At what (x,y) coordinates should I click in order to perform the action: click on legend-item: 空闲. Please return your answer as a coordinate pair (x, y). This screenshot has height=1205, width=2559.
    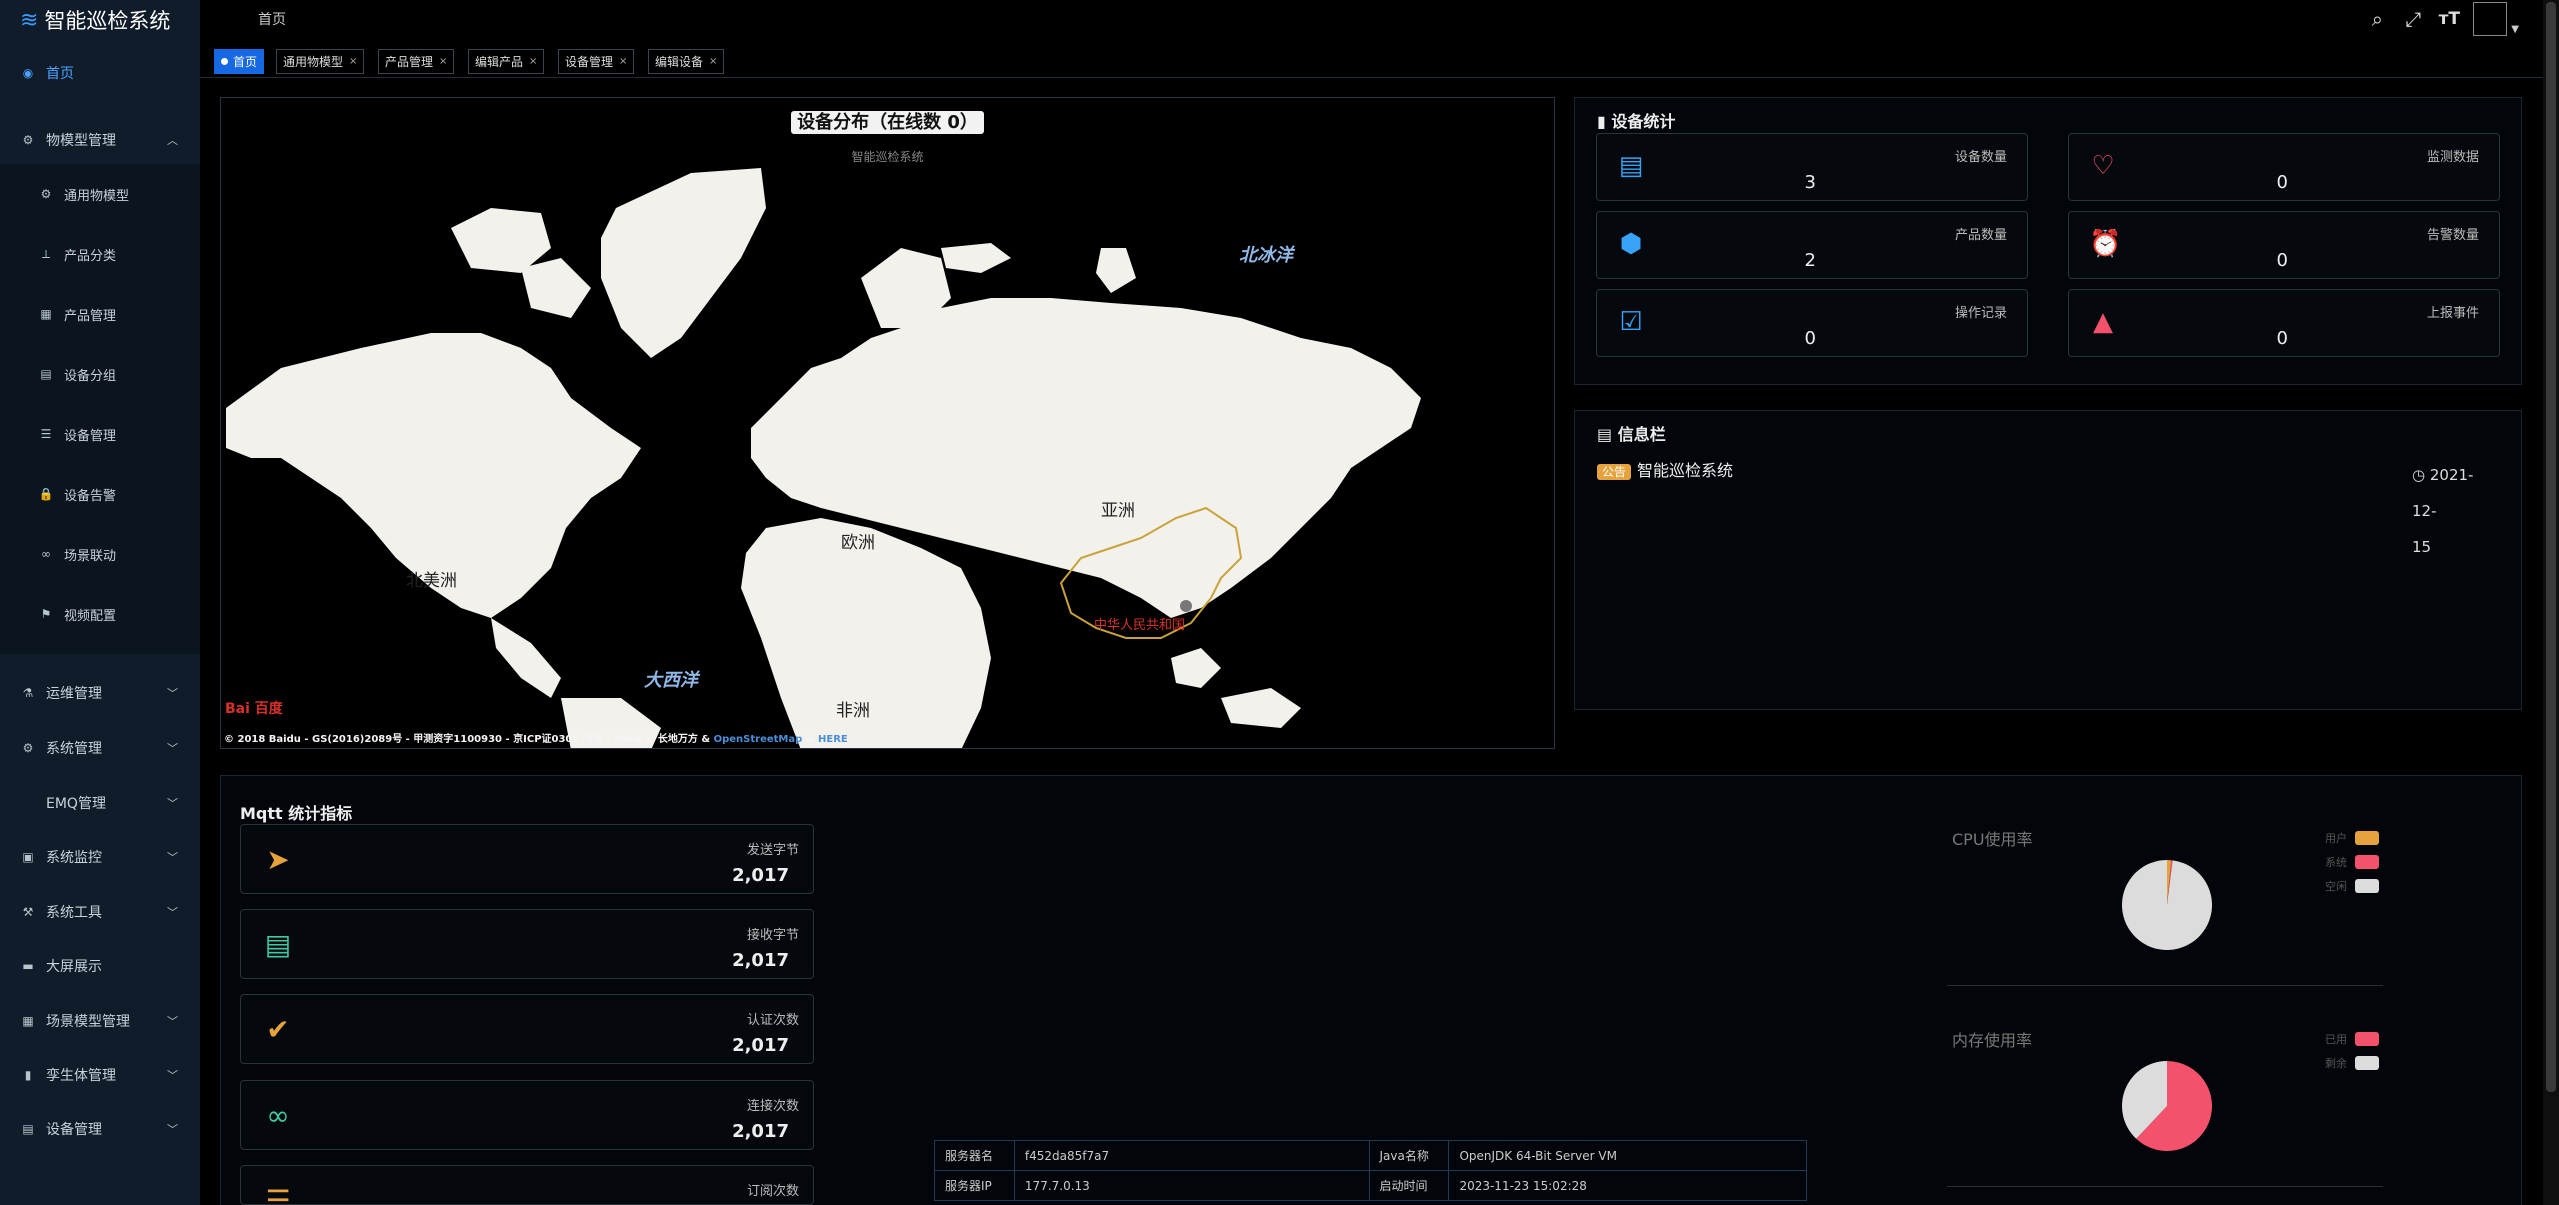
    Looking at the image, I should click on (2352, 886).